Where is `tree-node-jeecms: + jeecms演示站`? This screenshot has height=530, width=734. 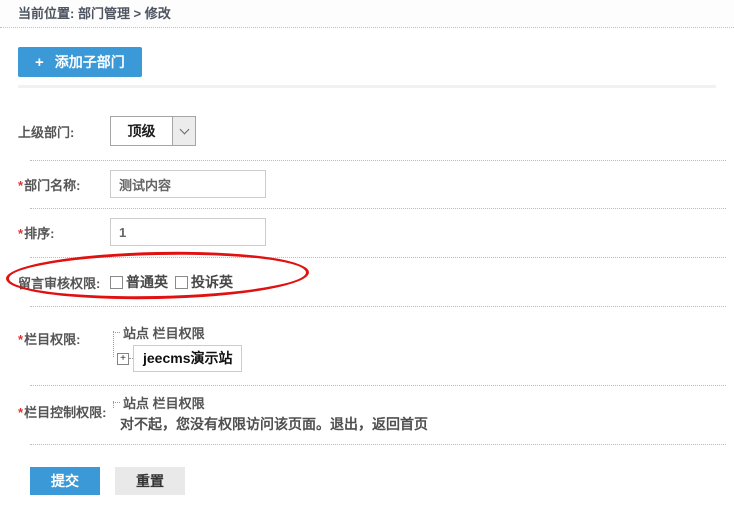
tree-node-jeecms: + jeecms演示站 is located at coordinates (180, 358).